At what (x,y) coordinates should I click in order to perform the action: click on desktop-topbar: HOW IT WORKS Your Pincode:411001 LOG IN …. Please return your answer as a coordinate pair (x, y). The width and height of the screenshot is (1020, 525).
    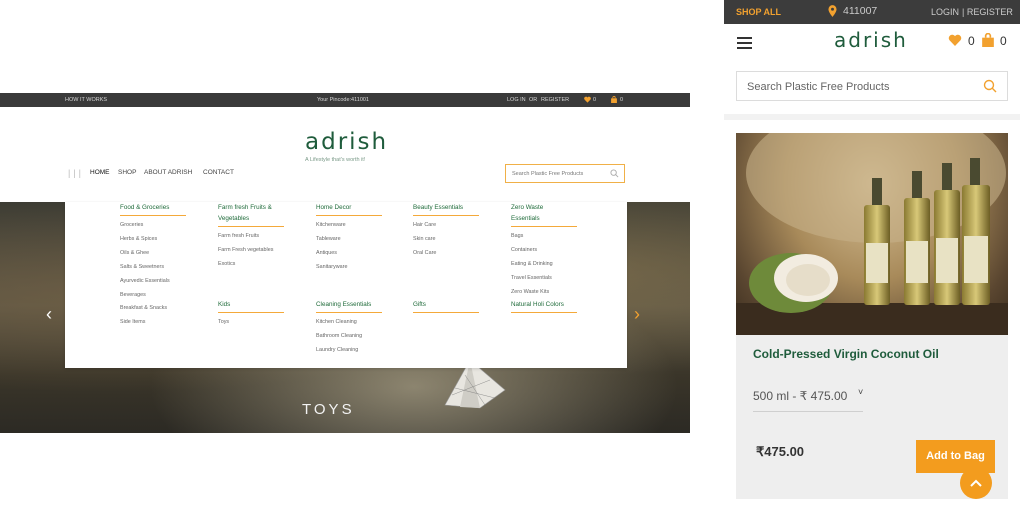
    Looking at the image, I should click on (345, 100).